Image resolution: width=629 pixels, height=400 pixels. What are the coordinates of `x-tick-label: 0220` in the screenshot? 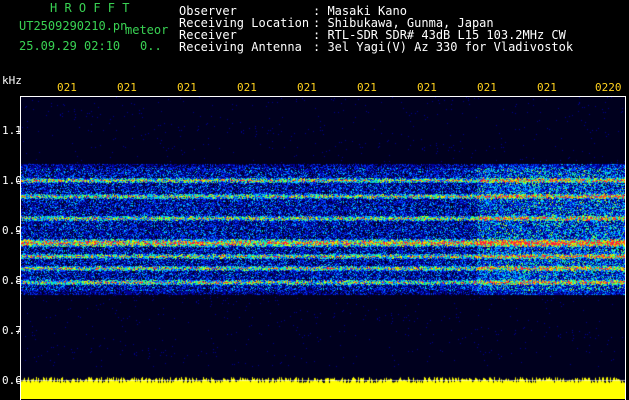 It's located at (608, 87).